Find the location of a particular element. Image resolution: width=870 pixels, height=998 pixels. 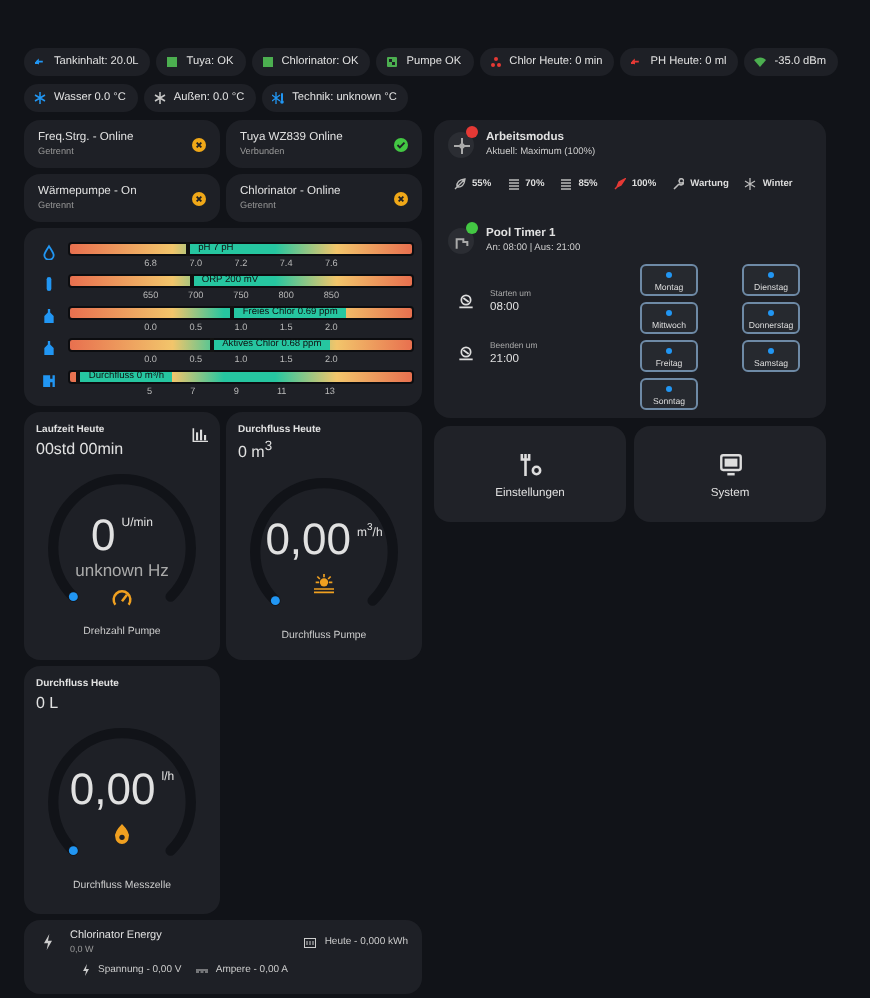

tools-icon is located at coordinates (530, 465).